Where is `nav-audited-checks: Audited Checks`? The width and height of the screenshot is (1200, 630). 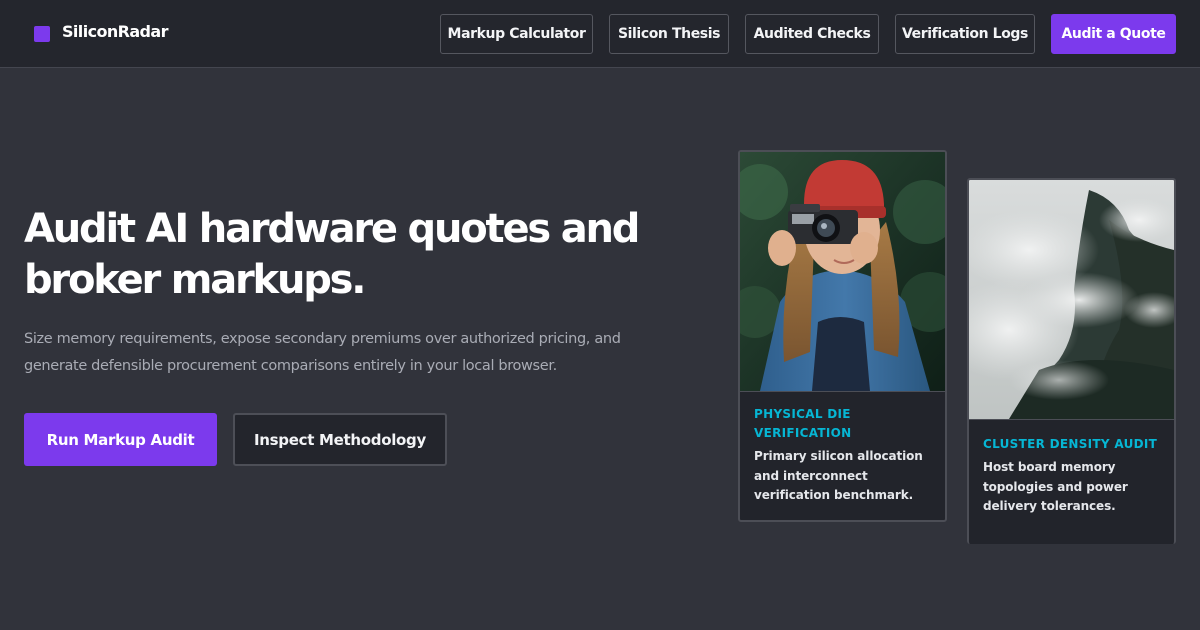
nav-audited-checks: Audited Checks is located at coordinates (812, 34).